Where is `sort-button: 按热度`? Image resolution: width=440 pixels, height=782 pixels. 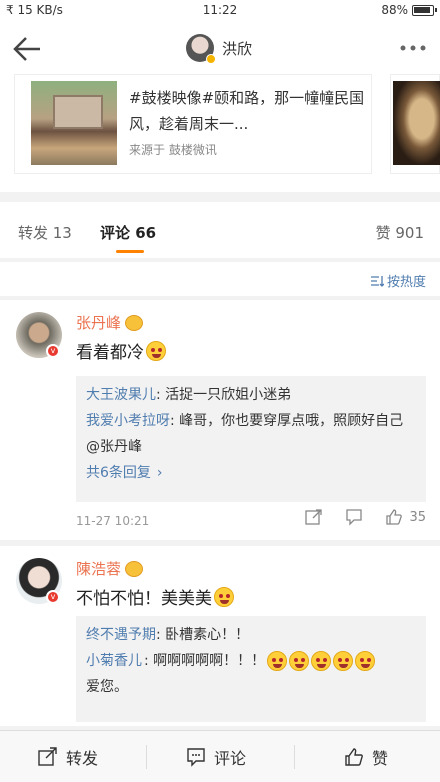 sort-button: 按热度 is located at coordinates (398, 280).